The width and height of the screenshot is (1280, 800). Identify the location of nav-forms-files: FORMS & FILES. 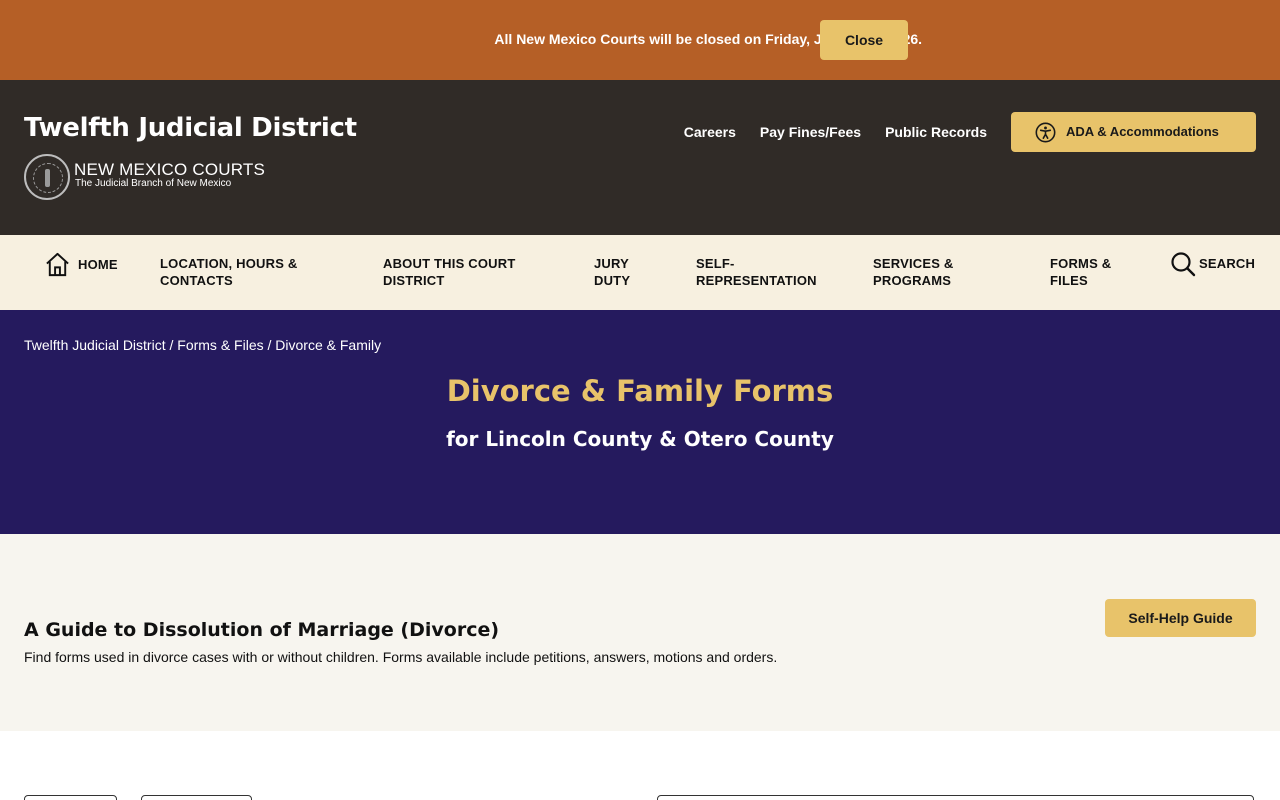
(1090, 272).